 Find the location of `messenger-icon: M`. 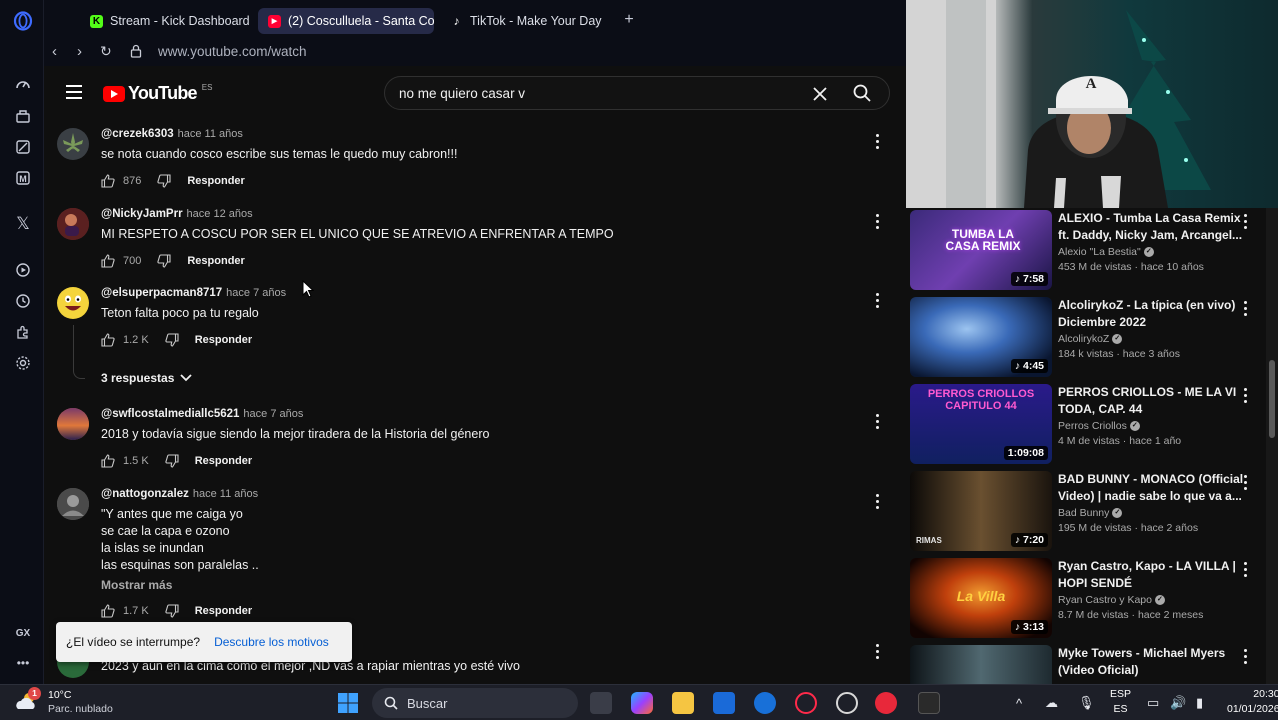

messenger-icon: M is located at coordinates (23, 178).